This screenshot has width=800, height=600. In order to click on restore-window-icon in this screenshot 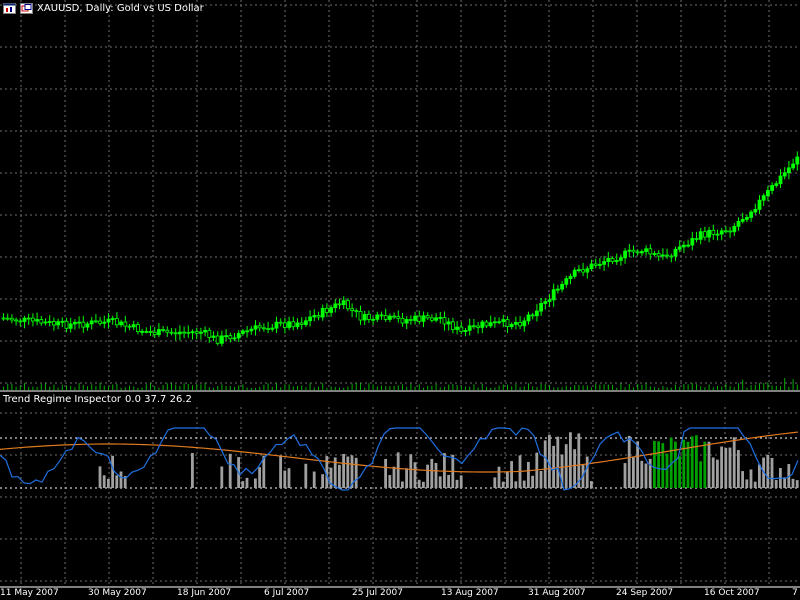, I will do `click(26, 8)`.